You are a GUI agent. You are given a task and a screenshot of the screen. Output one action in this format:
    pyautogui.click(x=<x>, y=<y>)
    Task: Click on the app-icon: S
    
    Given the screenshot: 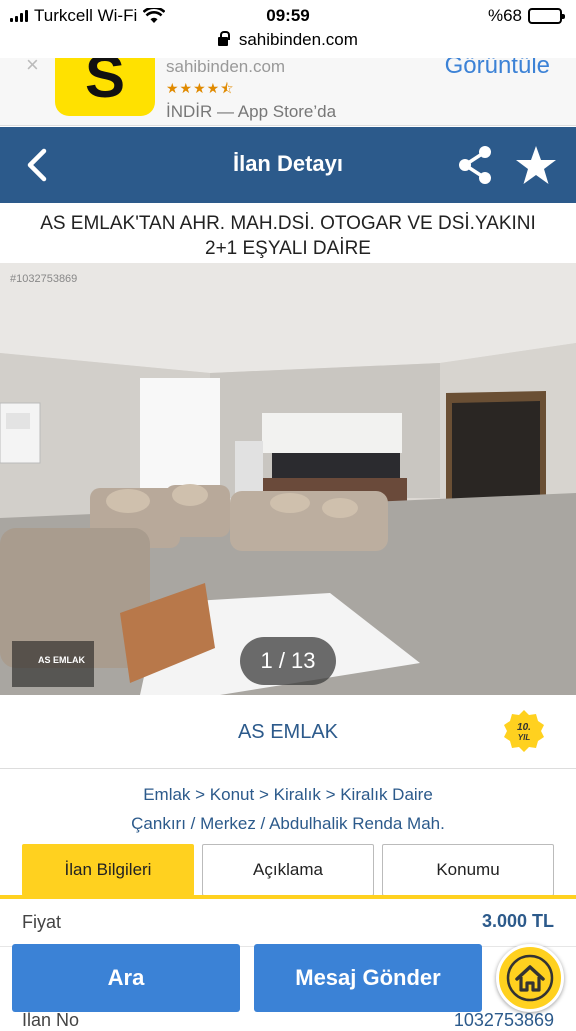 What is the action you would take?
    pyautogui.click(x=105, y=87)
    